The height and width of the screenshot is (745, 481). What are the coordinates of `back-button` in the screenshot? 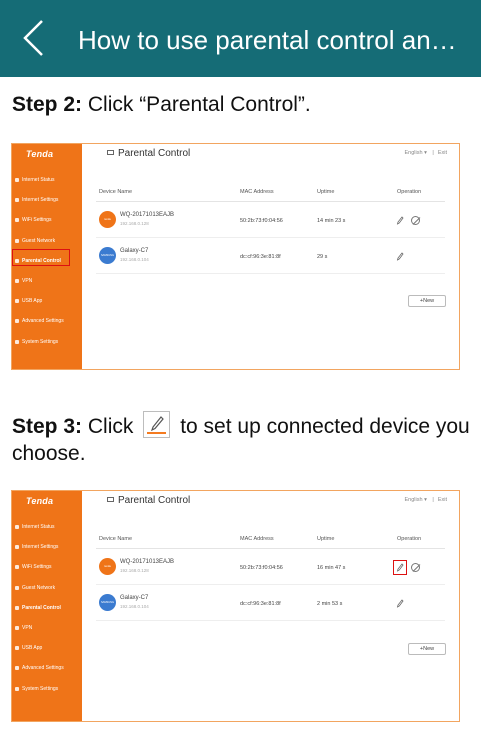 It's located at (34, 38).